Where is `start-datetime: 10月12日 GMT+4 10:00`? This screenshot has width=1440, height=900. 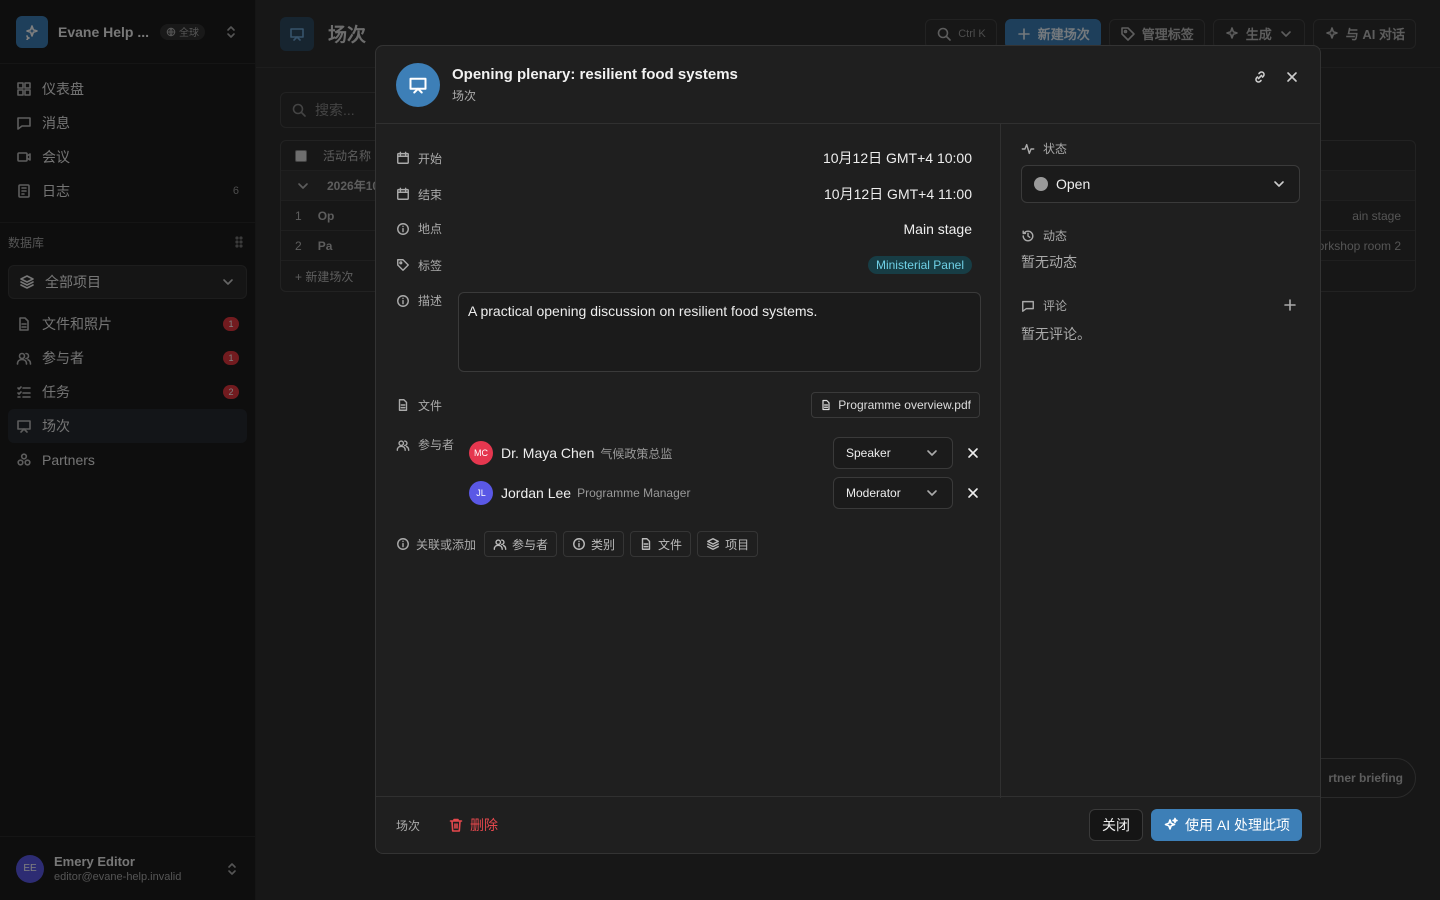 start-datetime: 10月12日 GMT+4 10:00 is located at coordinates (897, 158).